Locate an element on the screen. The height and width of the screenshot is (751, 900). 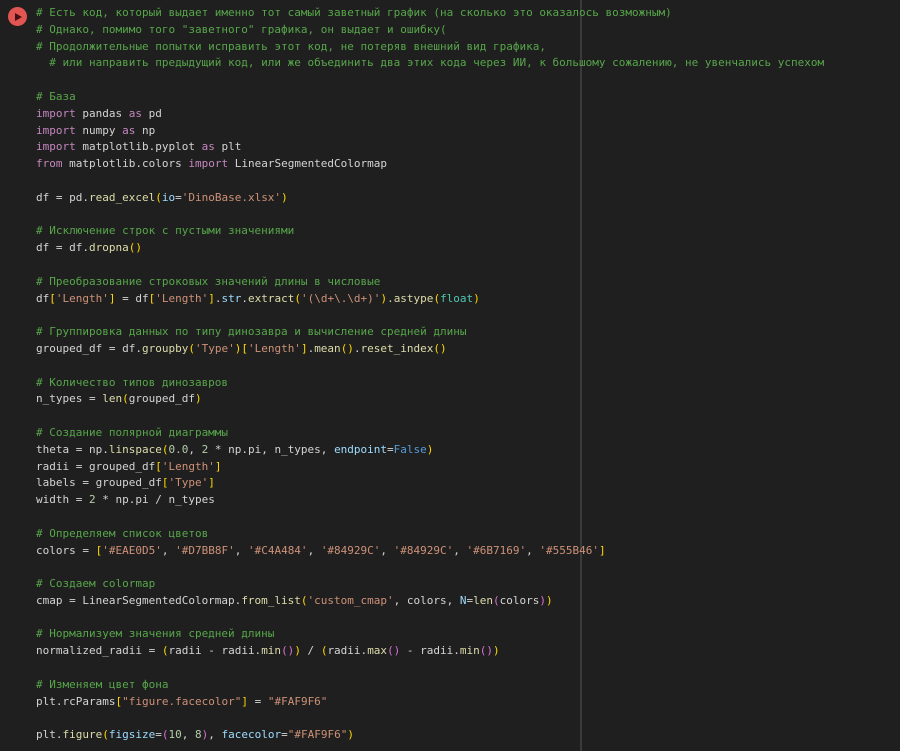
code-token: # Определяем список цветов is located at coordinates (122, 533).